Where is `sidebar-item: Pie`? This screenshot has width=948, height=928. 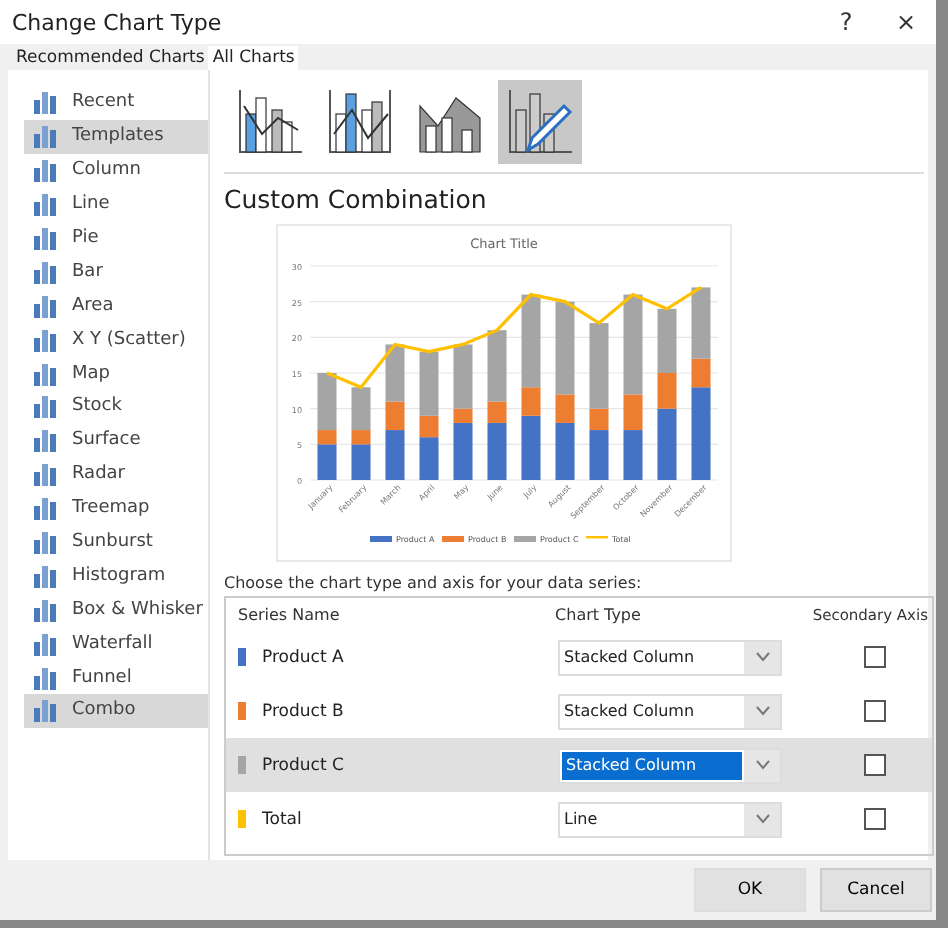
sidebar-item: Pie is located at coordinates (116, 238).